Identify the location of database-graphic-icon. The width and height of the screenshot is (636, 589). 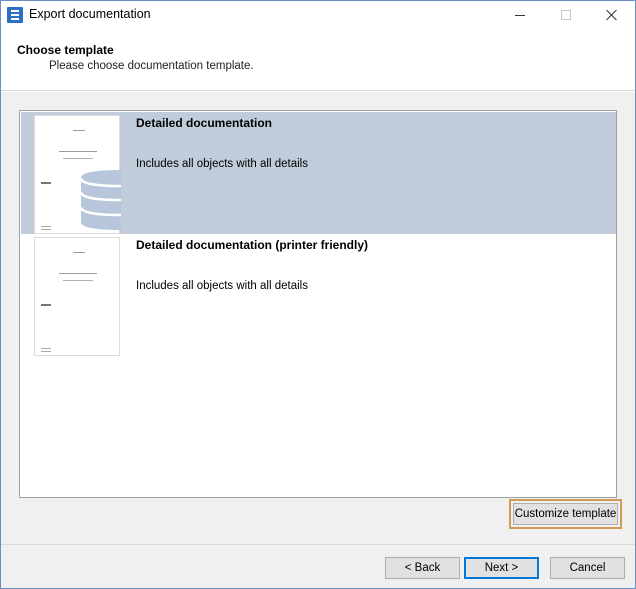
(100, 200).